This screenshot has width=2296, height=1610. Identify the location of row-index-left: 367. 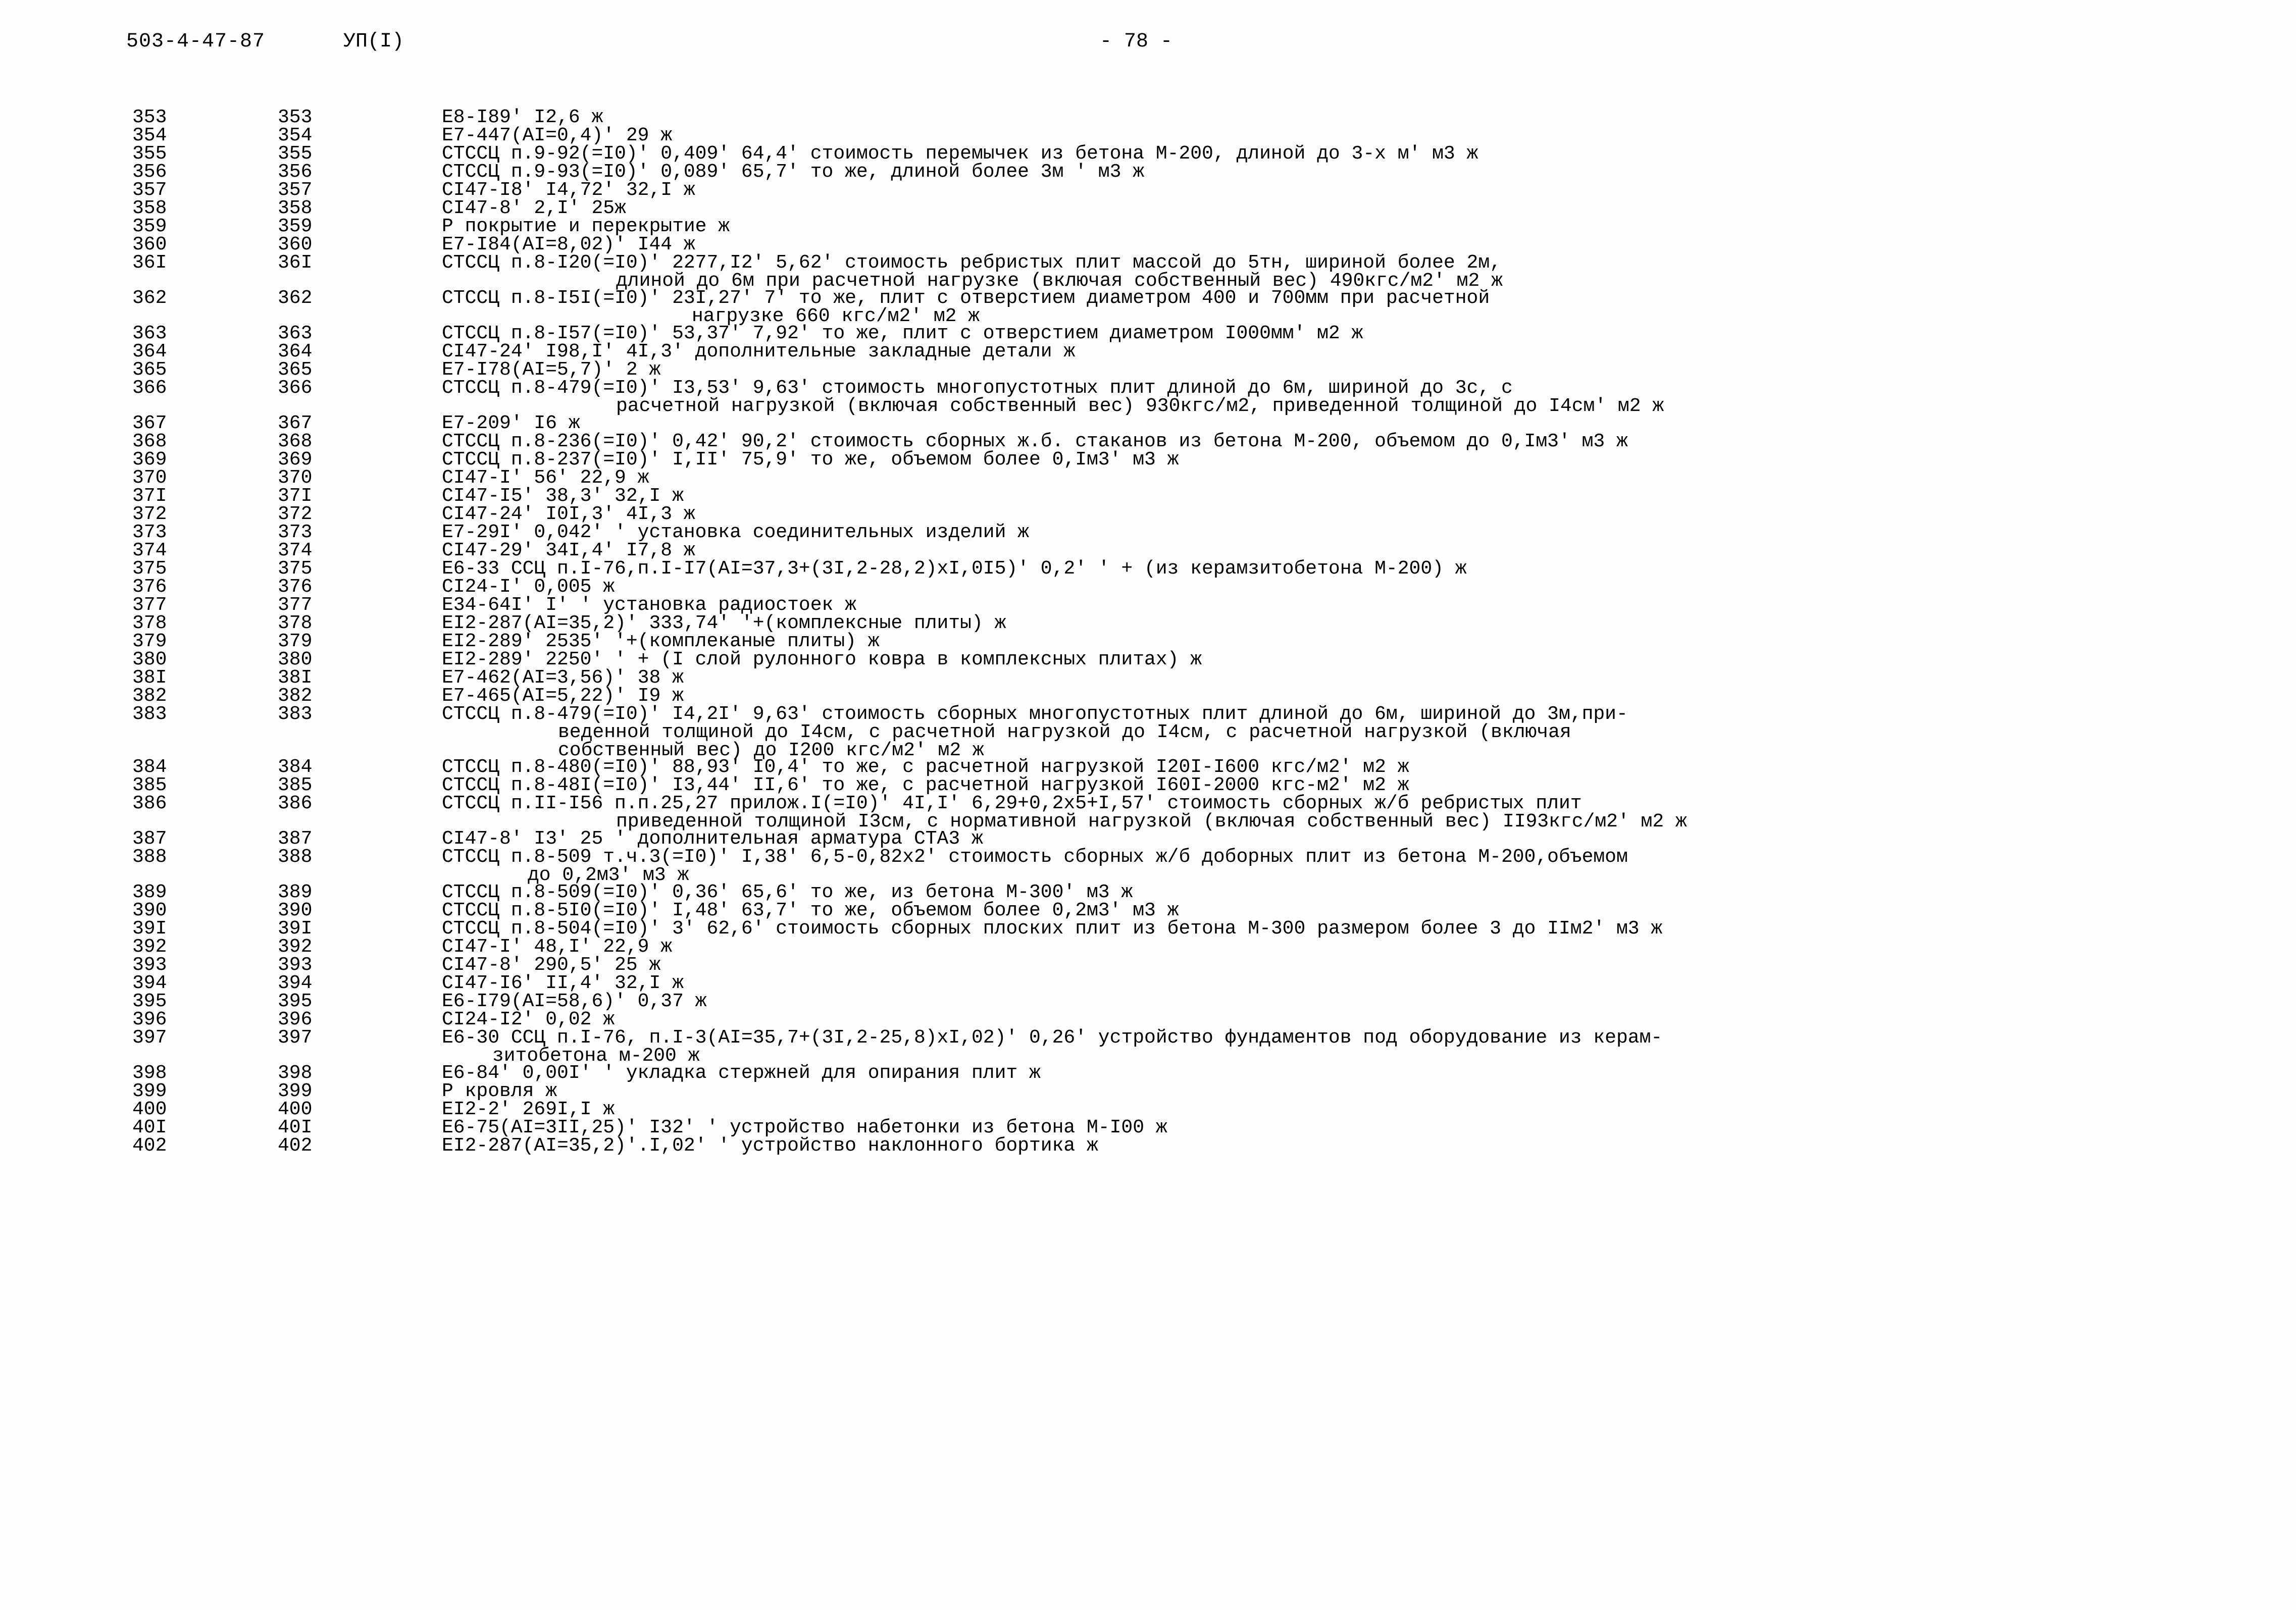
(149, 423).